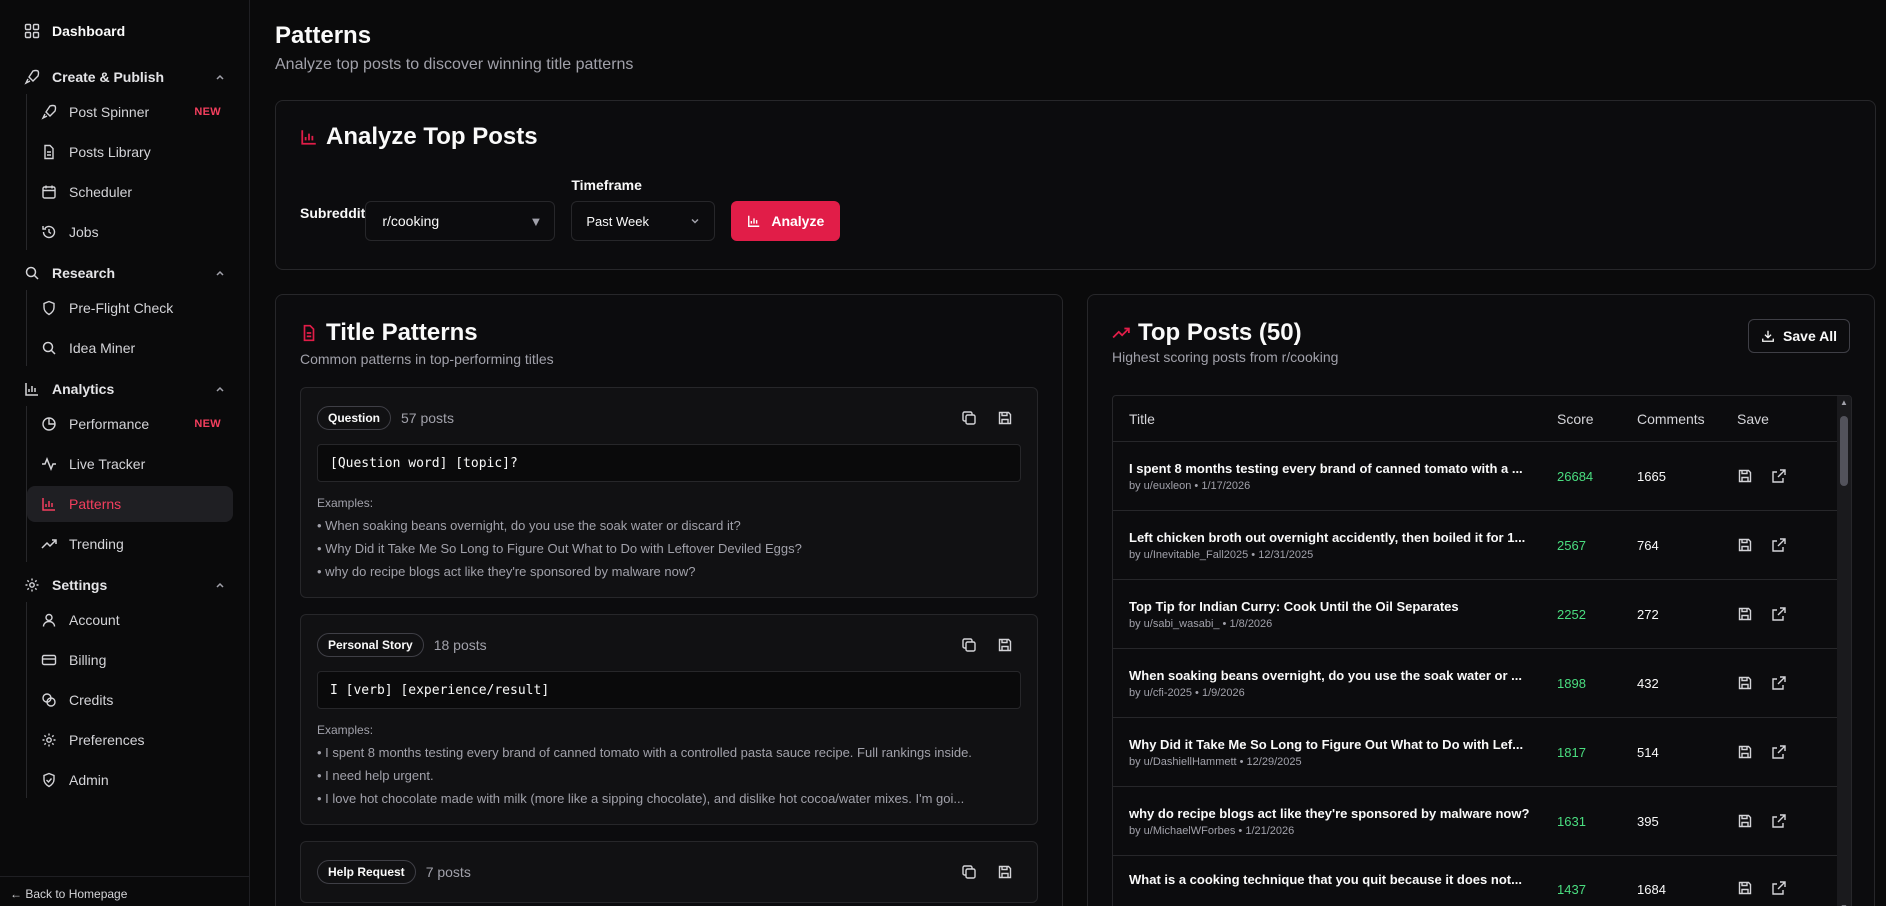 The height and width of the screenshot is (906, 1886). Describe the element at coordinates (1810, 336) in the screenshot. I see `save-all-label: Save All` at that location.